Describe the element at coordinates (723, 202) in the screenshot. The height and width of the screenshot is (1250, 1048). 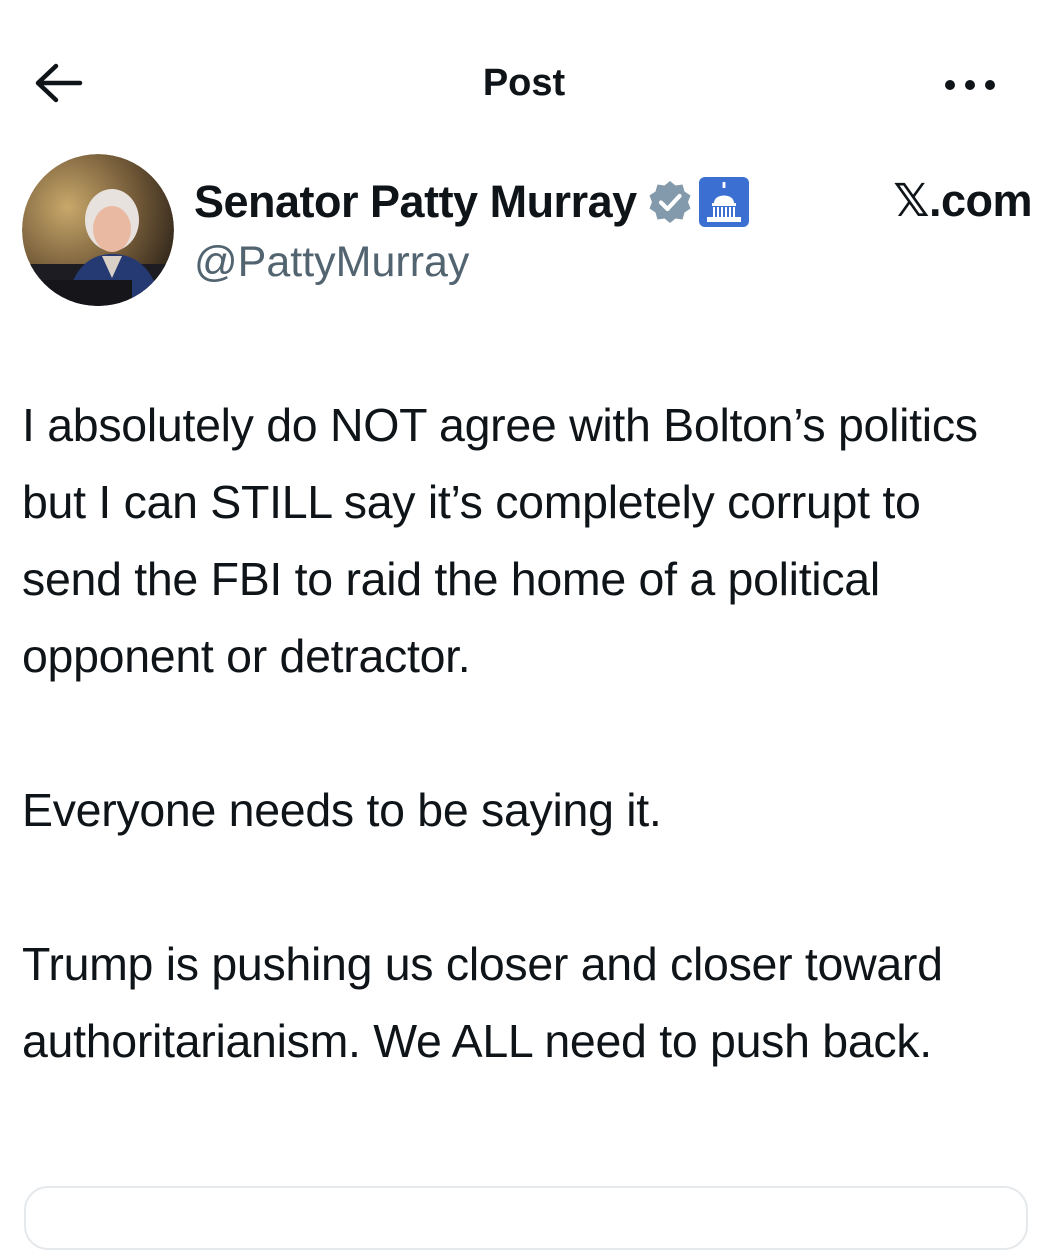
I see `us-capitol-icon` at that location.